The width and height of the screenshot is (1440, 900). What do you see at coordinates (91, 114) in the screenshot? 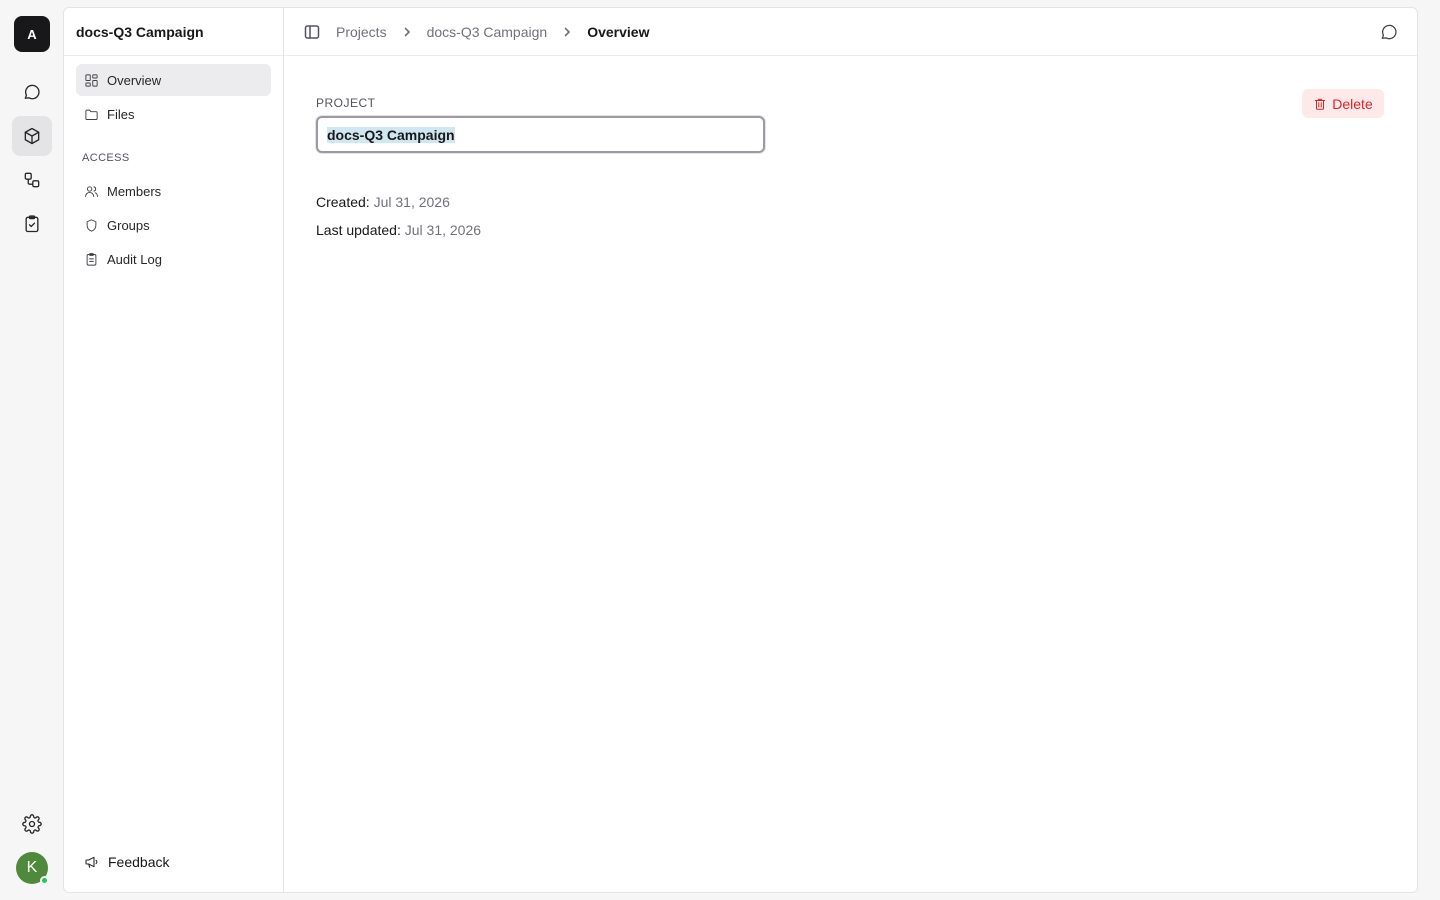
I see `folder-icon` at bounding box center [91, 114].